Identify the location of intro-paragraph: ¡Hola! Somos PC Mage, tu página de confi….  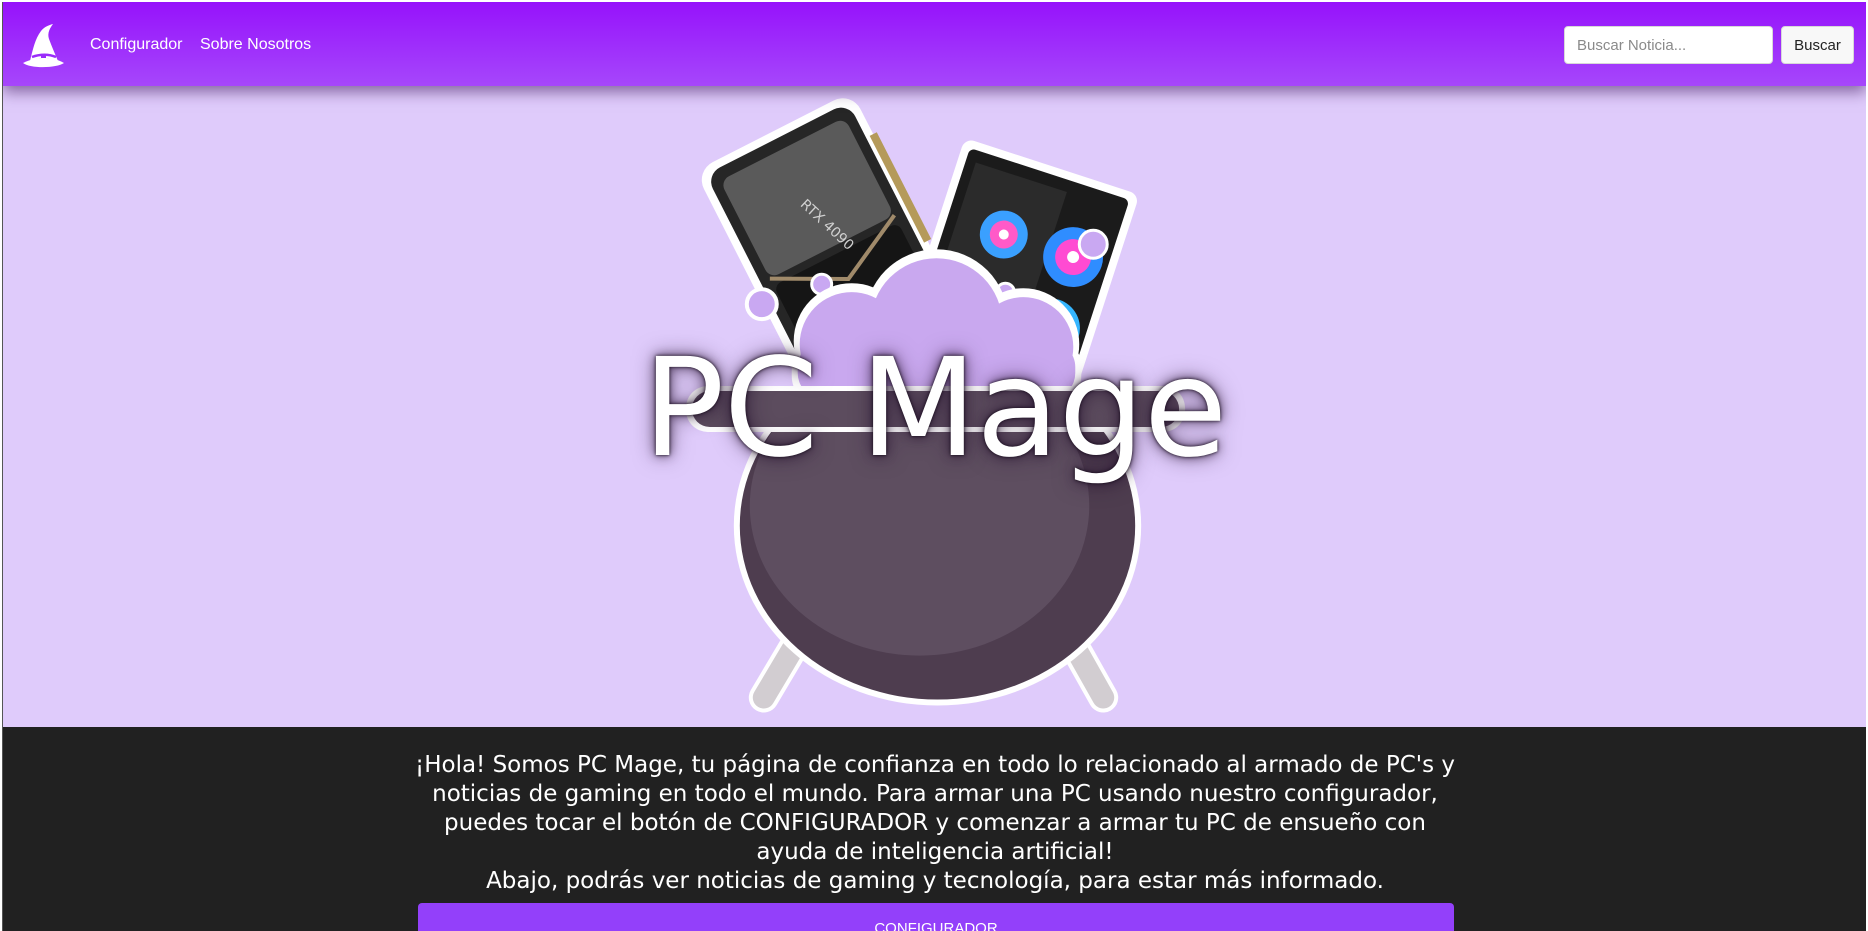
(935, 808).